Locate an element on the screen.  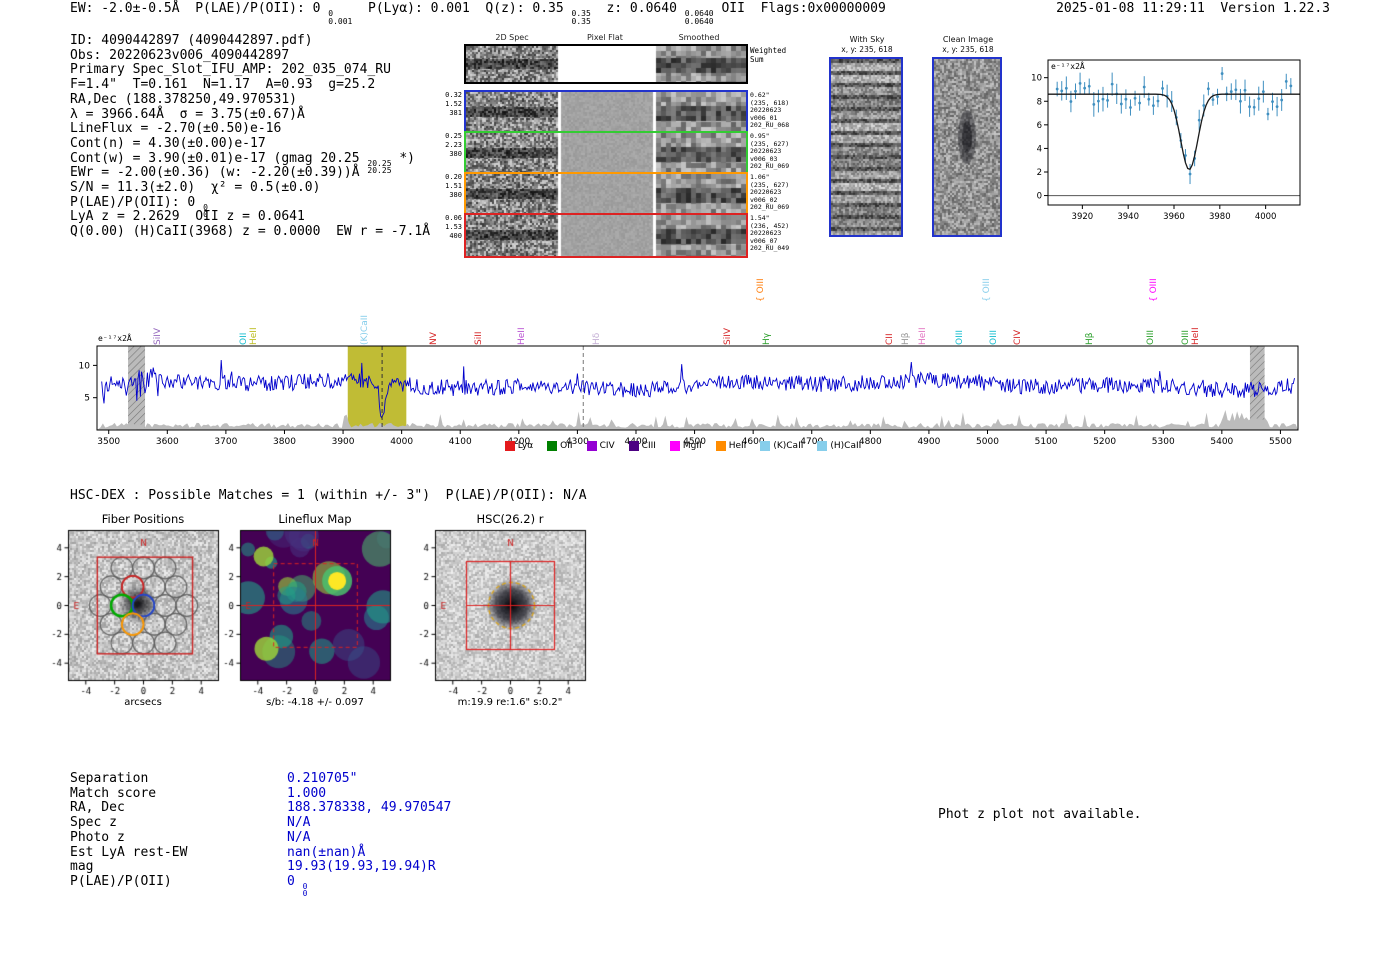
spec2d-row-annotations: Weighted Sum is located at coordinates (768, 55).